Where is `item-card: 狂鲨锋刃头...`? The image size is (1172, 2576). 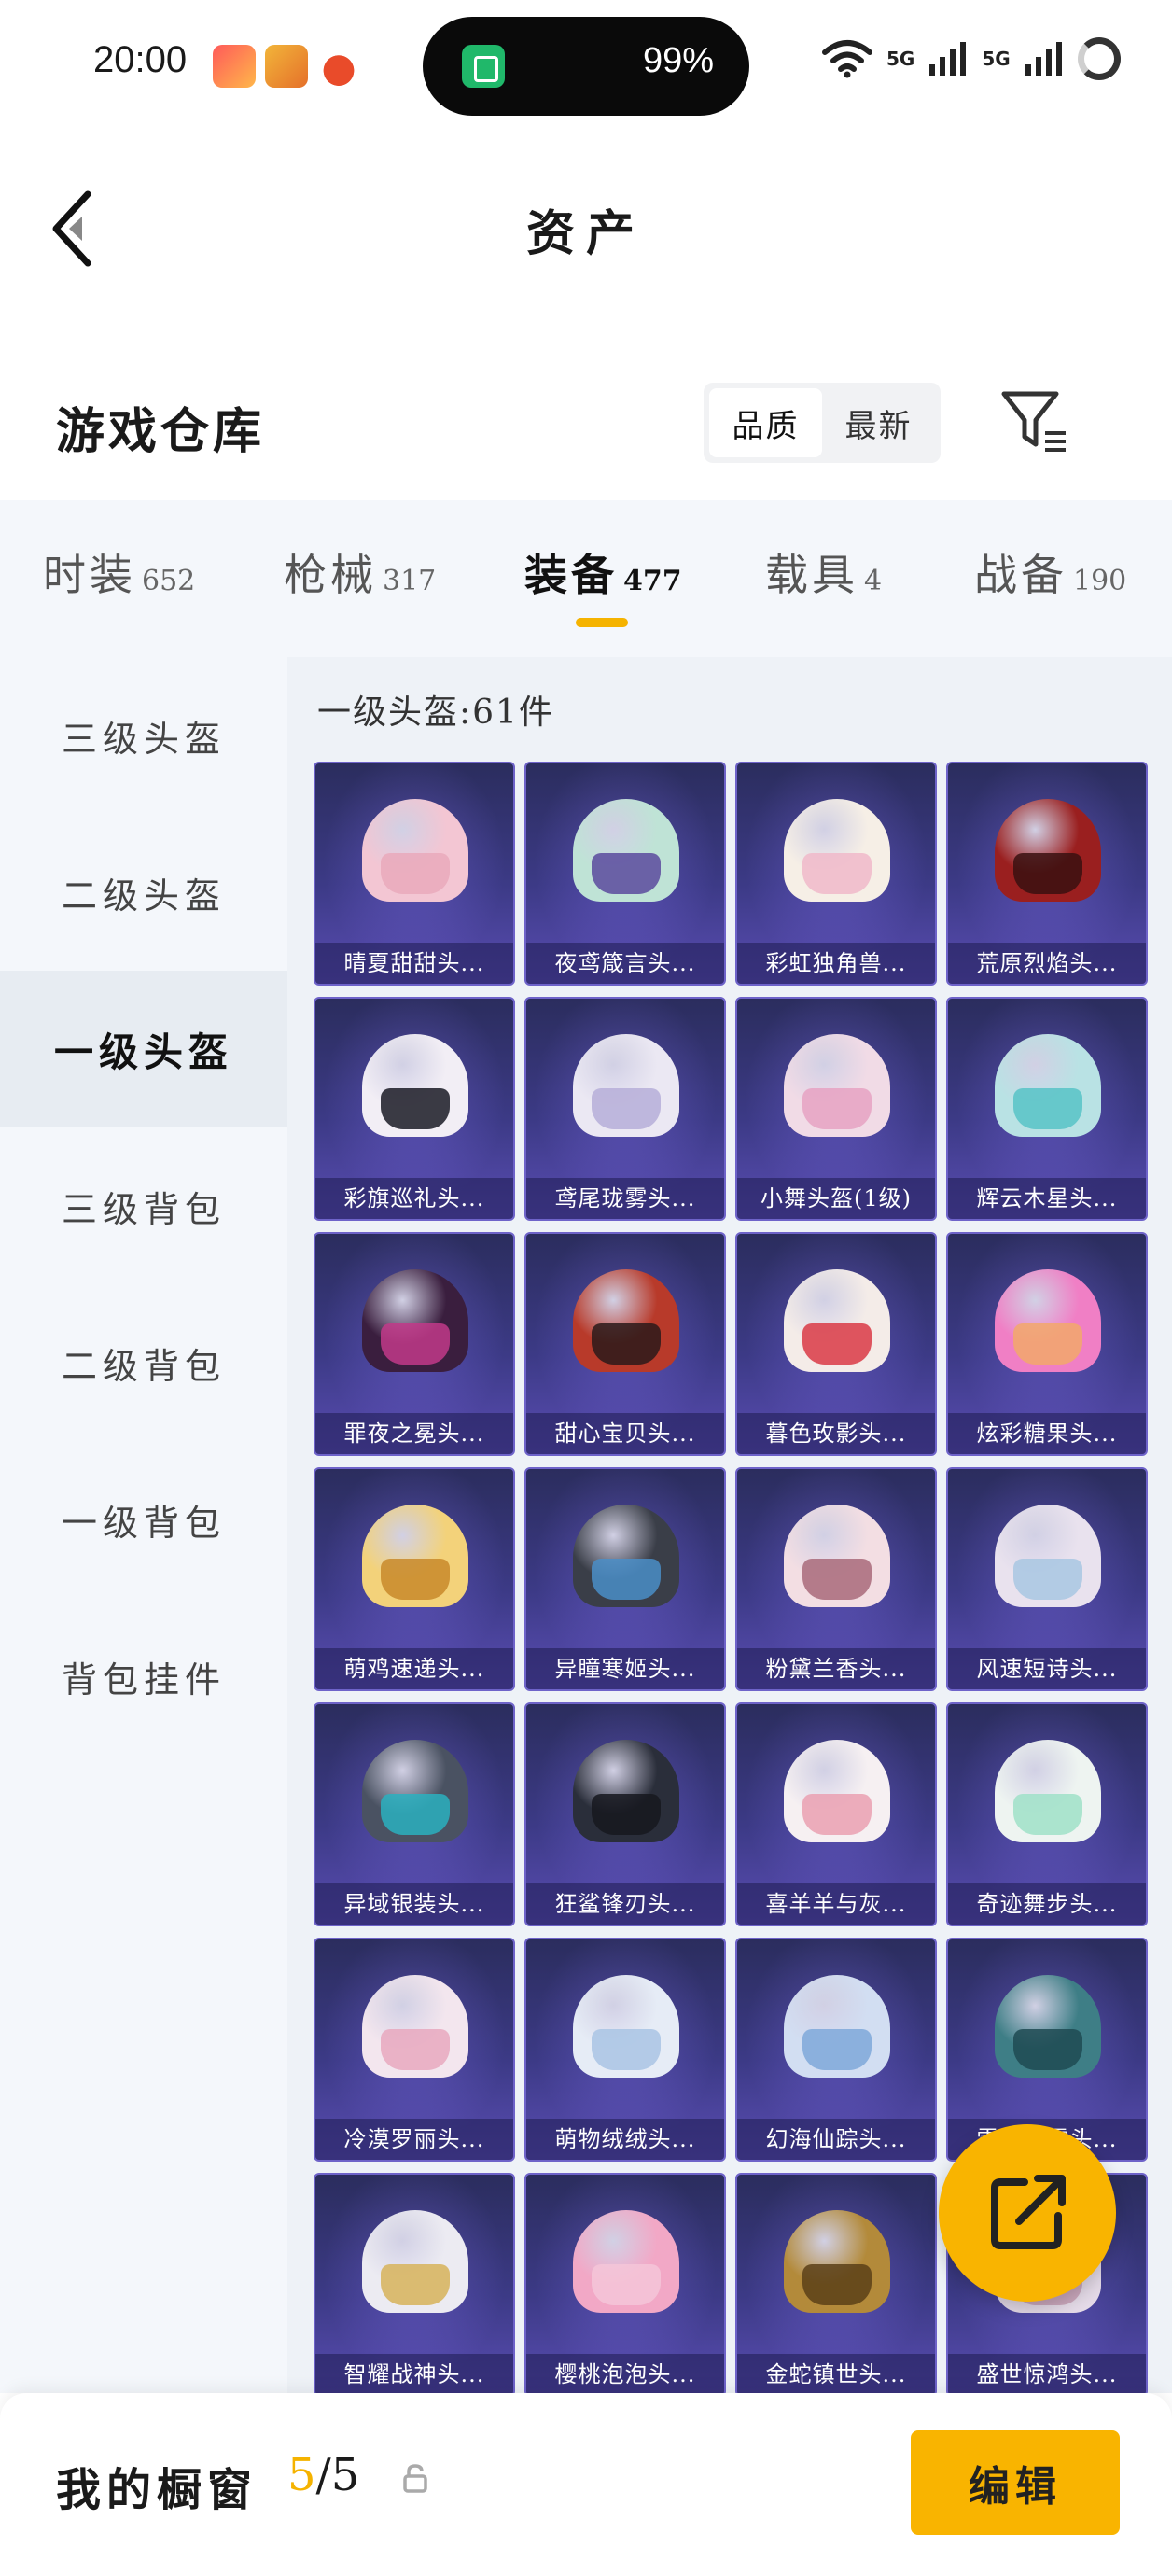
item-card: 狂鲨锋刃头... is located at coordinates (625, 1814).